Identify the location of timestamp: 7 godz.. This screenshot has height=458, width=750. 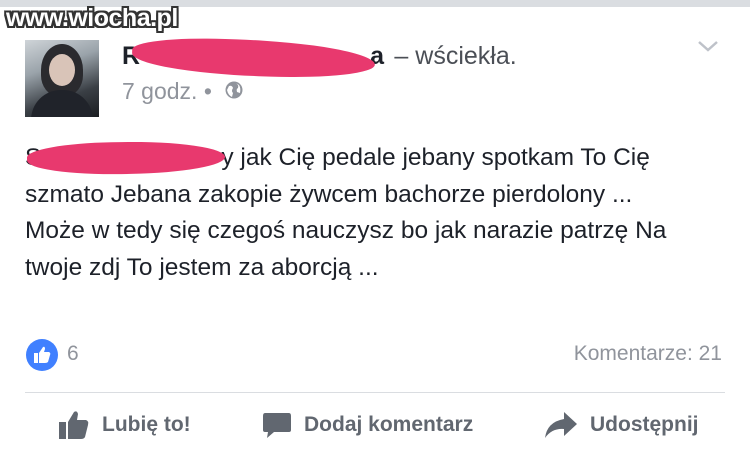
(159, 91).